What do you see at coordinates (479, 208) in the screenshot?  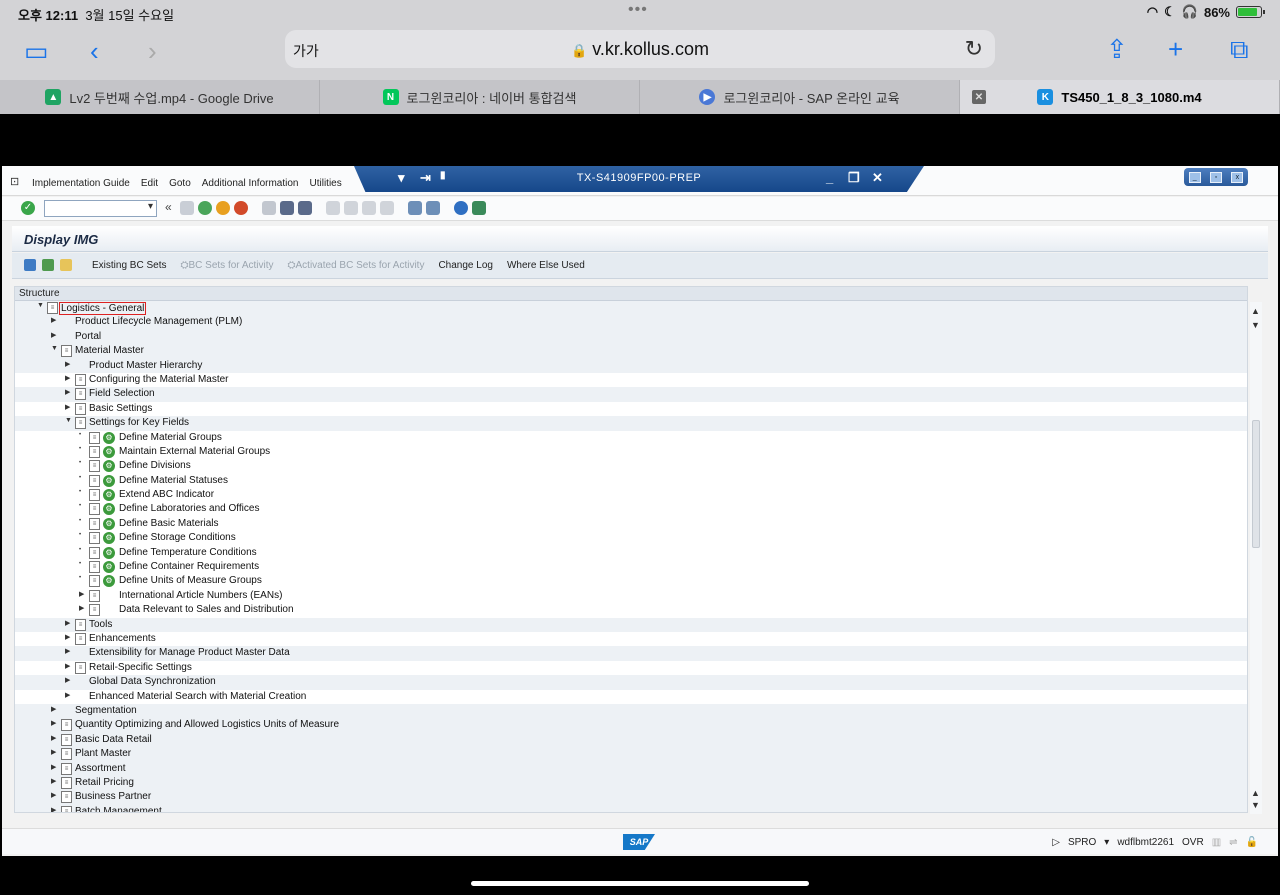 I see `layout-menu-icon` at bounding box center [479, 208].